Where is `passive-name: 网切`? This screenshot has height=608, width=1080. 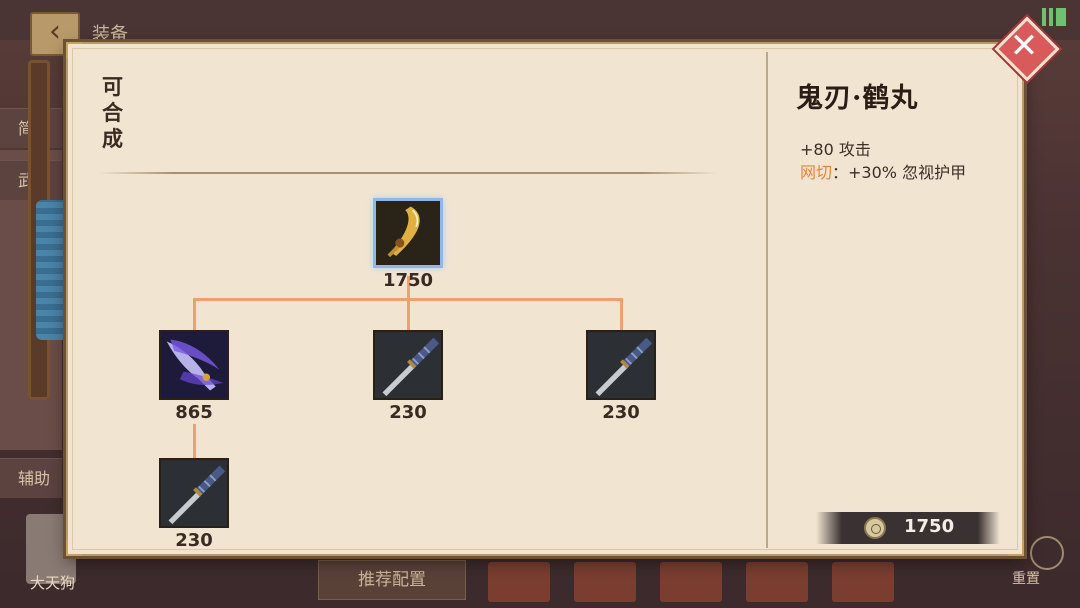 passive-name: 网切 is located at coordinates (816, 172).